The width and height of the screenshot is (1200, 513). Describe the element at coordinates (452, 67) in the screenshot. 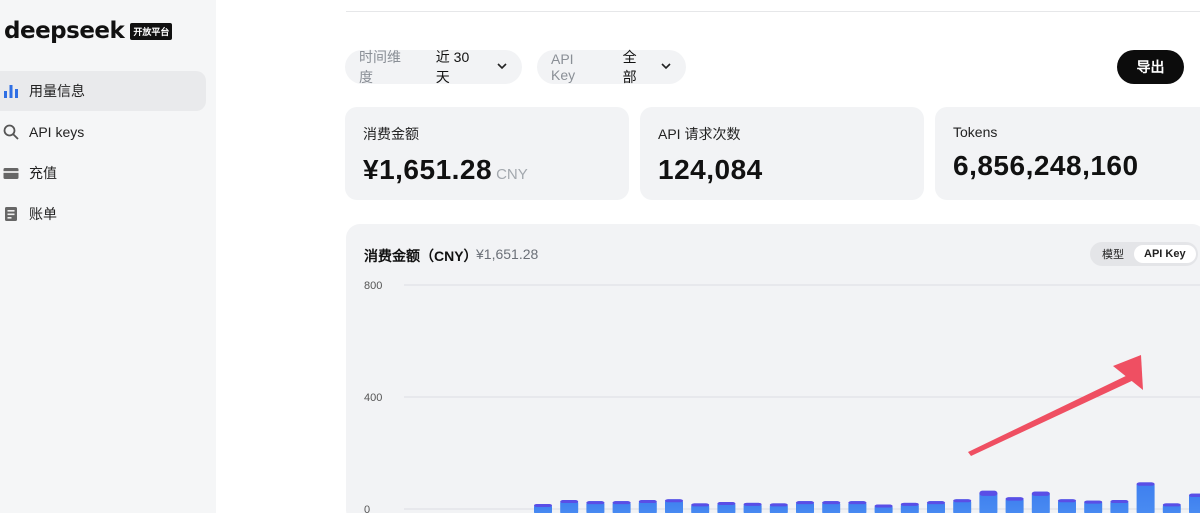

I see `time-range-value: 近 30 天` at that location.